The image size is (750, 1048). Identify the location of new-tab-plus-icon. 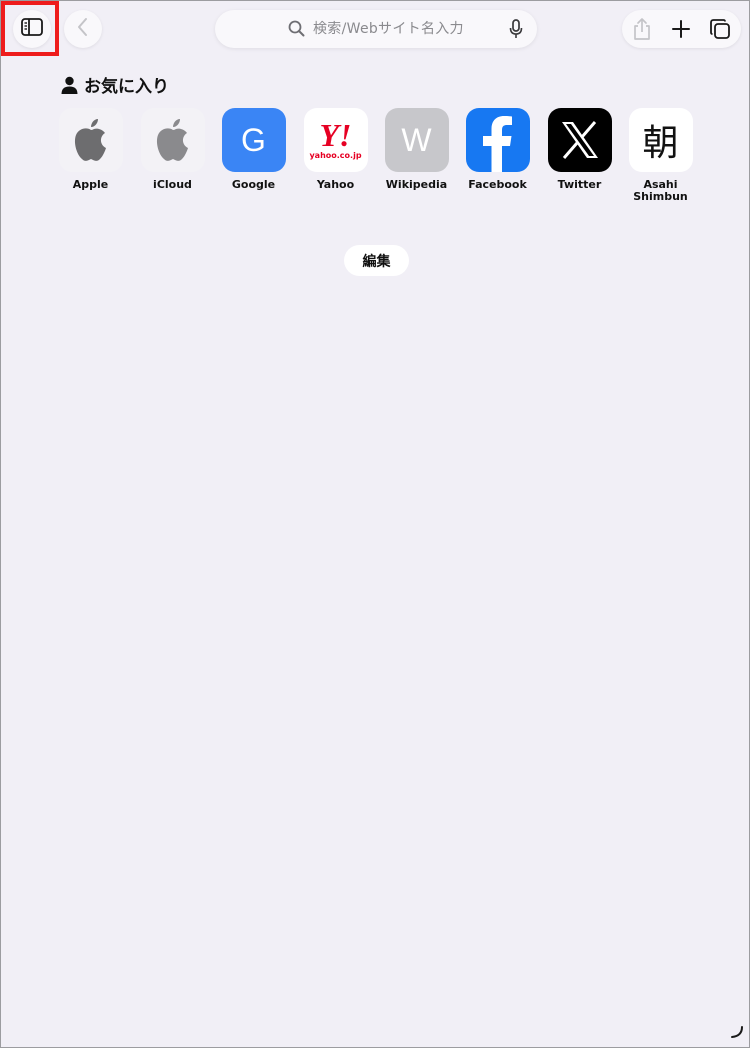
(681, 29).